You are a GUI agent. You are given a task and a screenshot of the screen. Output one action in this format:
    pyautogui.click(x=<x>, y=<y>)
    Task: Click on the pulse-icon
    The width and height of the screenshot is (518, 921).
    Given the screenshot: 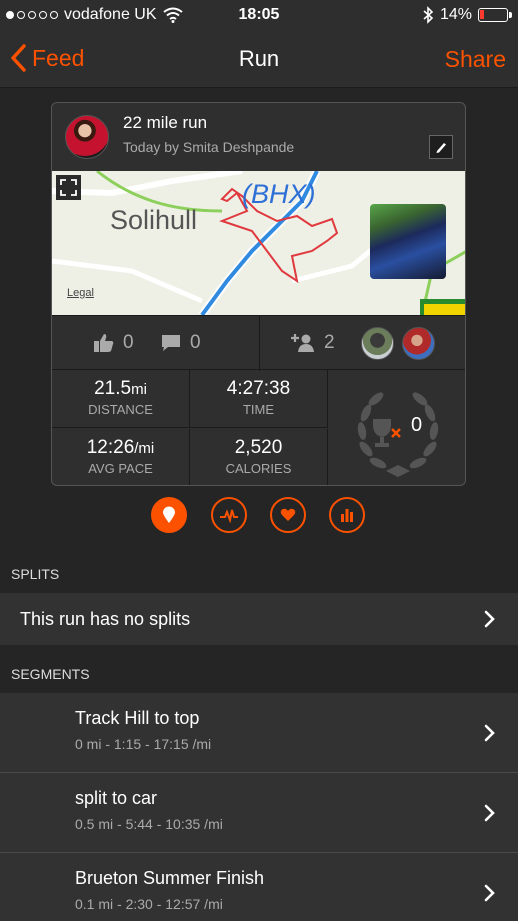 What is the action you would take?
    pyautogui.click(x=229, y=516)
    